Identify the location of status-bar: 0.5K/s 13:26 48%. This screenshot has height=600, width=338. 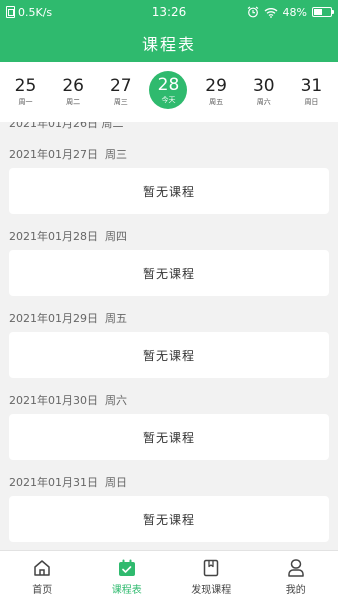
(169, 12).